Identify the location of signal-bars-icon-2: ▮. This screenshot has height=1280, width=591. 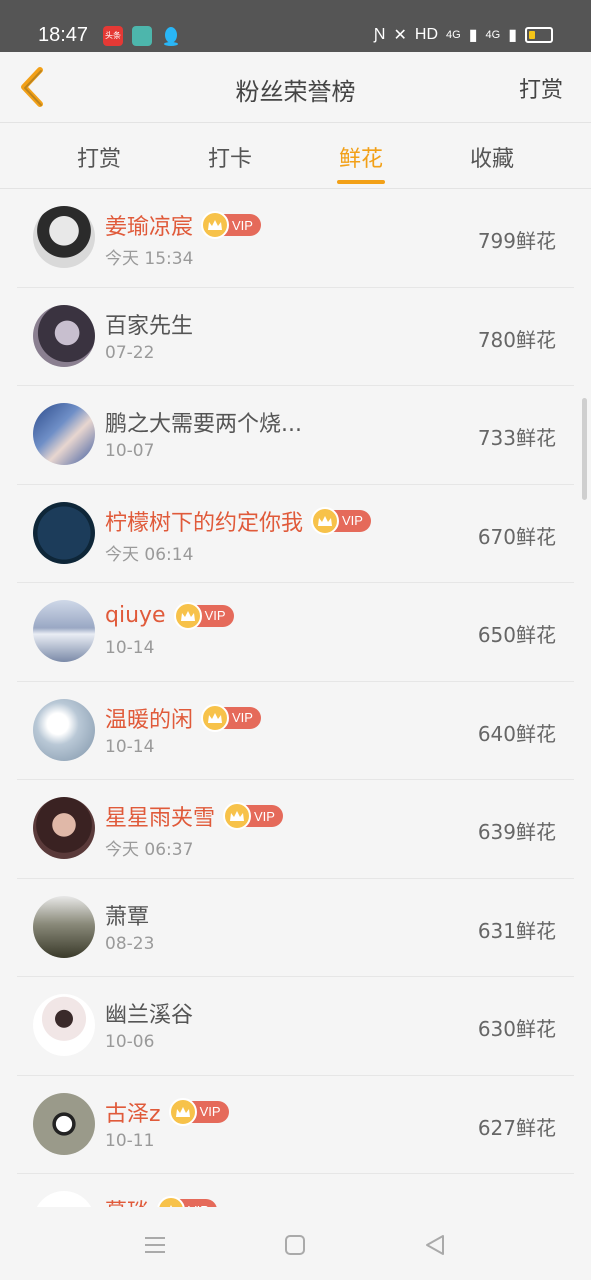
(512, 35).